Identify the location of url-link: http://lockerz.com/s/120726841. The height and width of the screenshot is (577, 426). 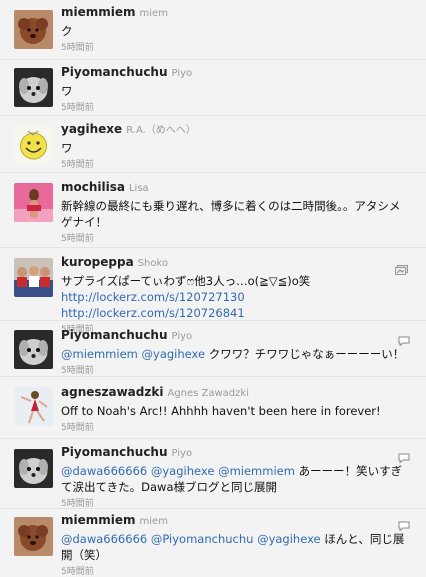
(153, 313).